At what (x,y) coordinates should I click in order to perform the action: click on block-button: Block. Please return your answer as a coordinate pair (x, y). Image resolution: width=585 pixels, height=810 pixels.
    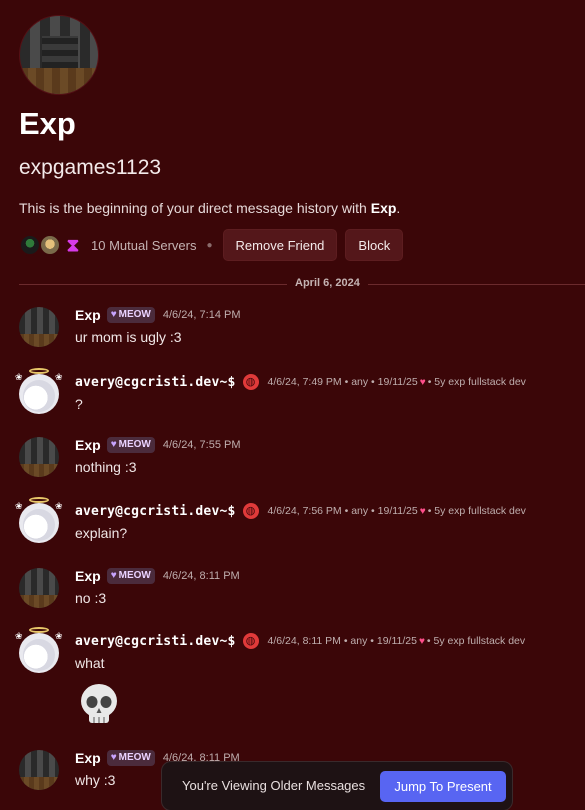
    Looking at the image, I should click on (374, 245).